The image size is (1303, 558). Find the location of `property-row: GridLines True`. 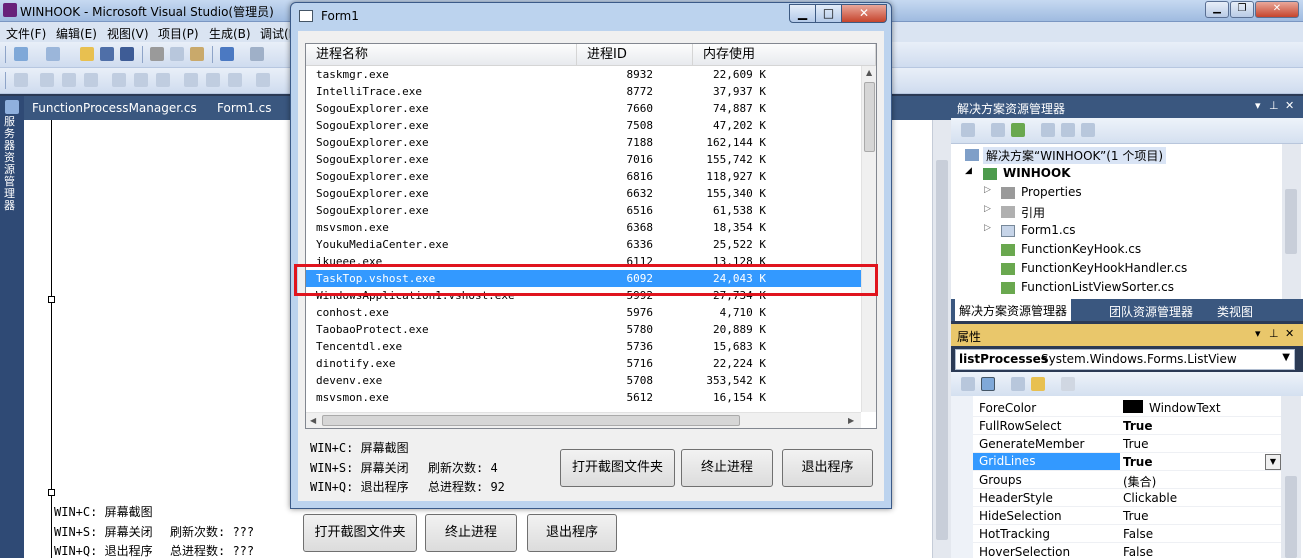

property-row: GridLines True is located at coordinates (1127, 462).